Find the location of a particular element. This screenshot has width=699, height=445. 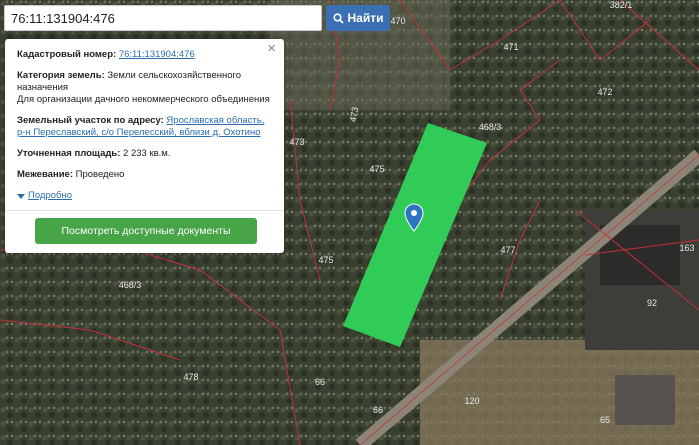

address-link: Ярославская область, is located at coordinates (215, 120).